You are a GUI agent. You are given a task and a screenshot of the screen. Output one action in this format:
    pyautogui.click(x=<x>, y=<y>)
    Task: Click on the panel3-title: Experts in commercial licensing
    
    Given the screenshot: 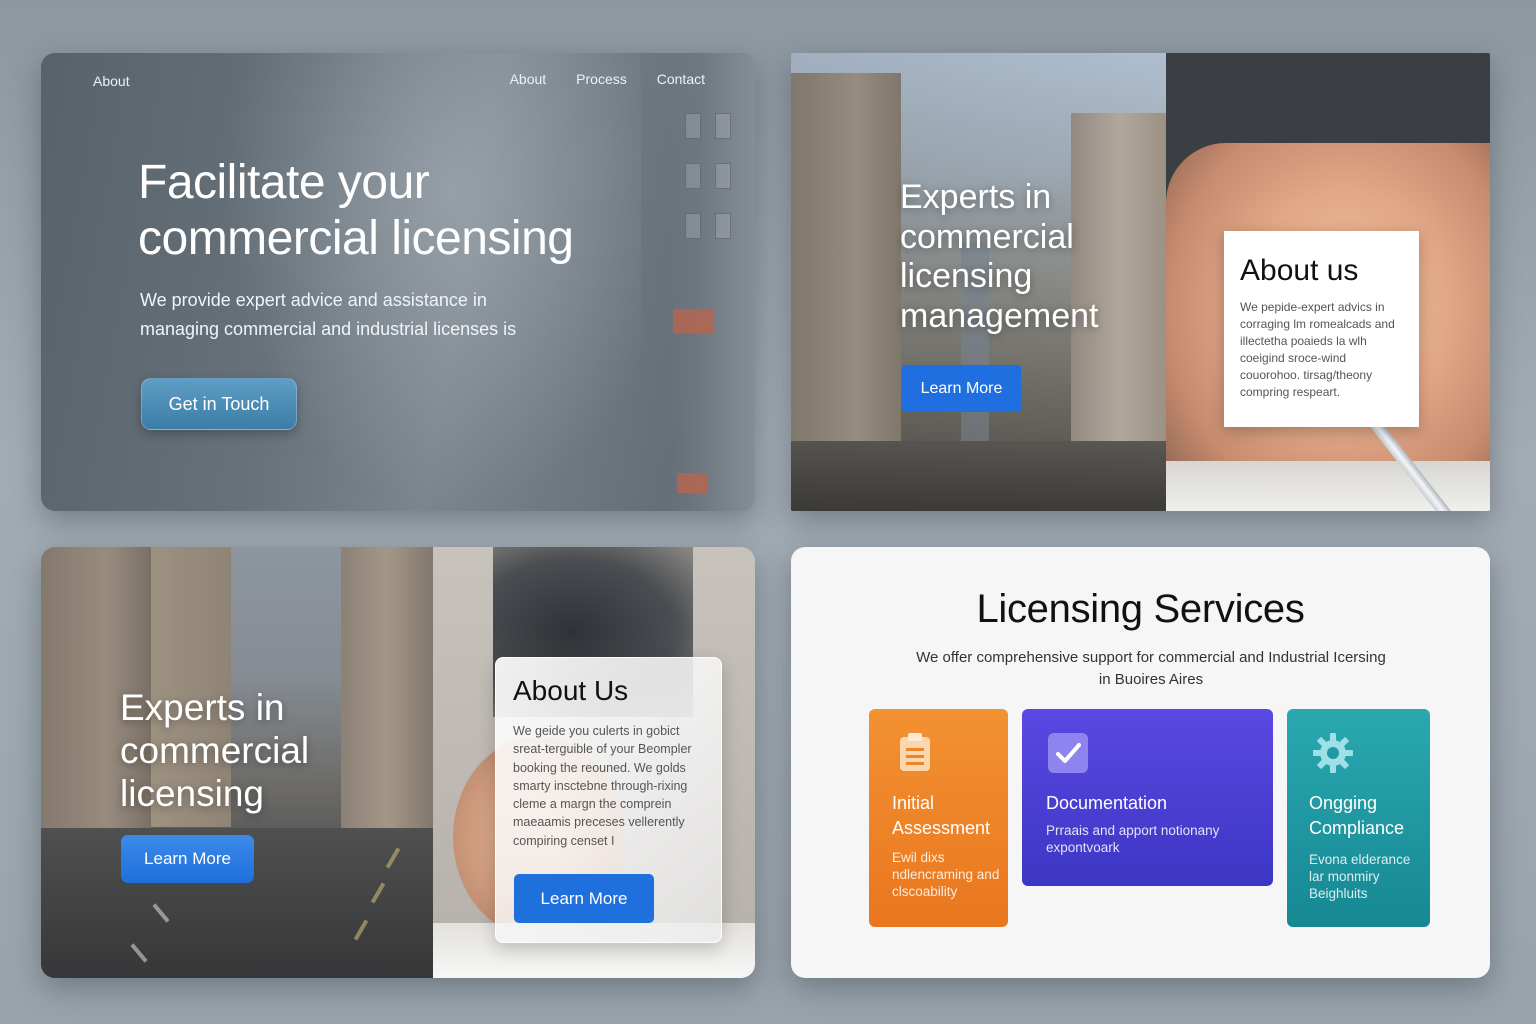 What is the action you would take?
    pyautogui.click(x=215, y=750)
    